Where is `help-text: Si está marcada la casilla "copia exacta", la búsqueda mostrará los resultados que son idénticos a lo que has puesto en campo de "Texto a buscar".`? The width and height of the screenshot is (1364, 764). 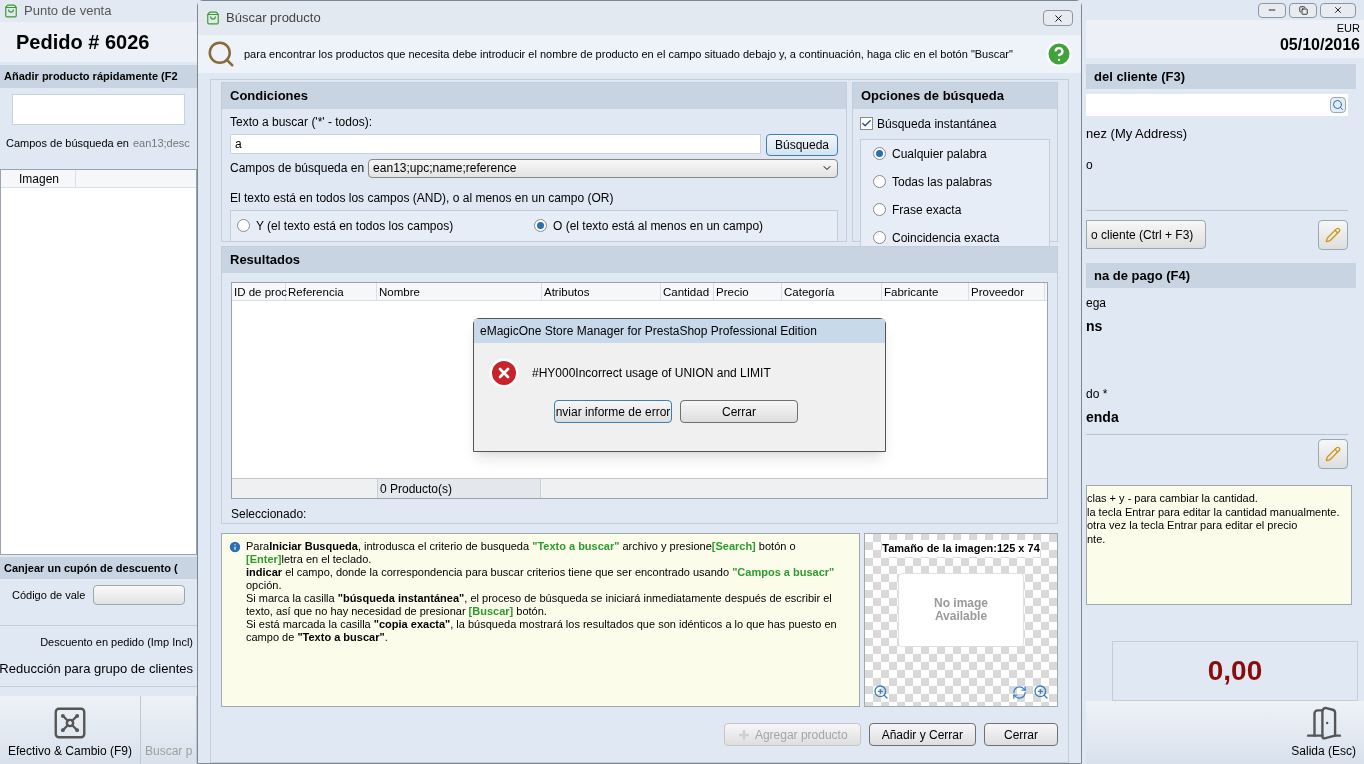
help-text: Si está marcada la casilla "copia exacta", la búsqueda mostrará los resultados que son idénticos a lo que has puesto en campo de "Texto a buscar". is located at coordinates (542, 631).